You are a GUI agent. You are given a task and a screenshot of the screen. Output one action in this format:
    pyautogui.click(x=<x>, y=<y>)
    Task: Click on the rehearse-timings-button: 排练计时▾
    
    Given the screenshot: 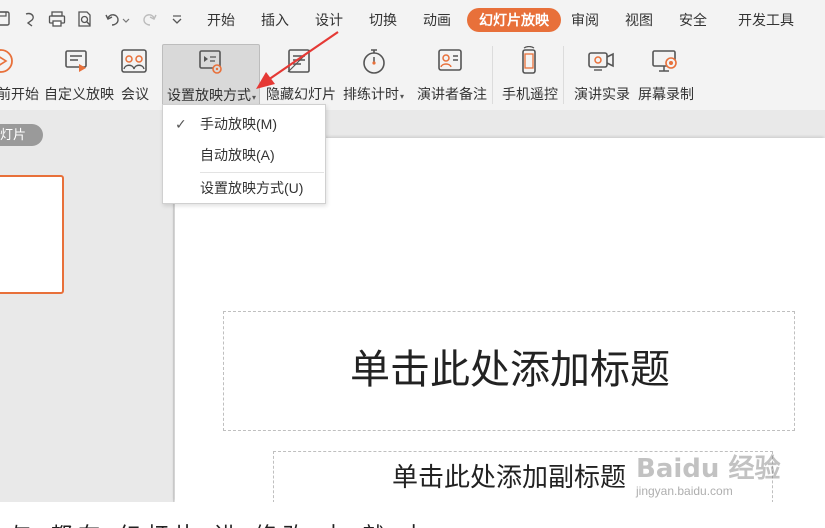 What is the action you would take?
    pyautogui.click(x=375, y=75)
    